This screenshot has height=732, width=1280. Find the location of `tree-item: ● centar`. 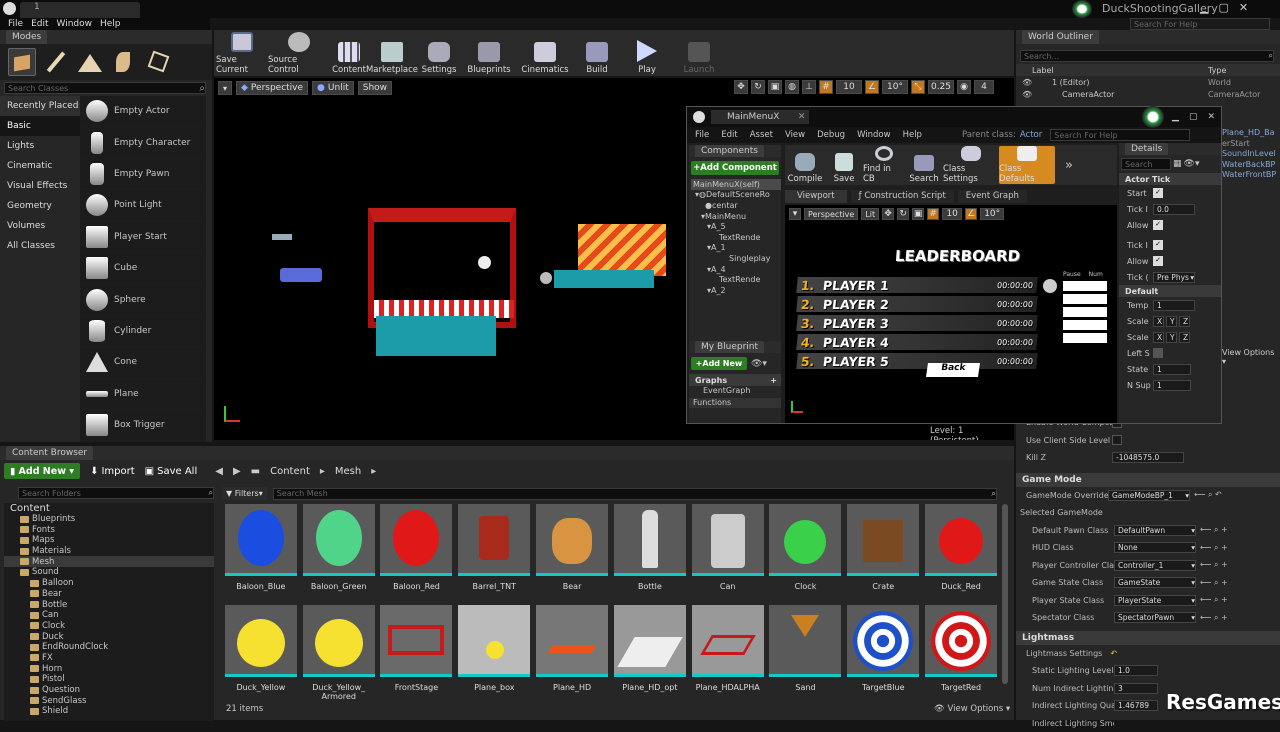

tree-item: ● centar is located at coordinates (736, 205).